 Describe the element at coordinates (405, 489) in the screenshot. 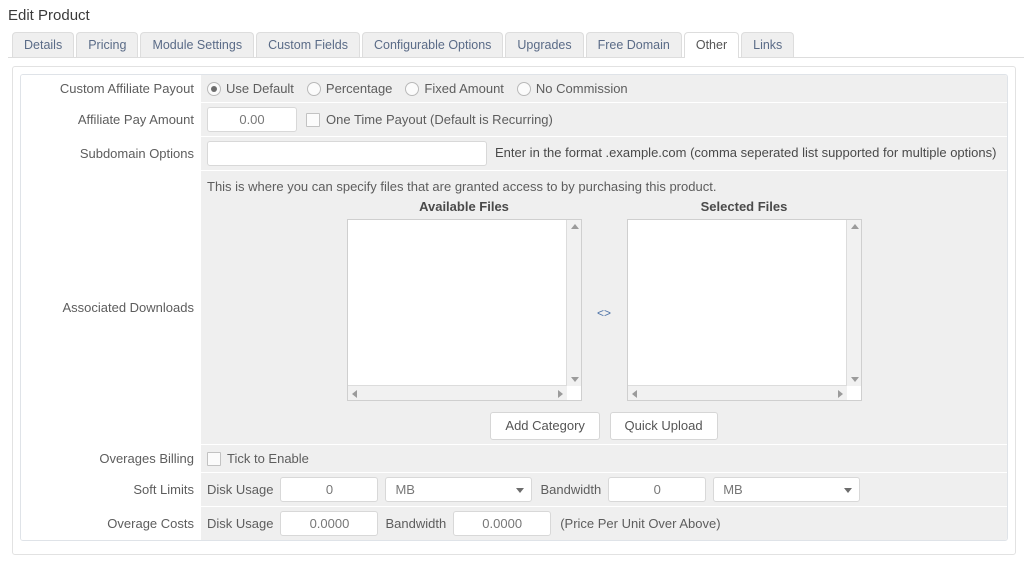

I see `soft-limits-disk-unit-value: MB` at that location.